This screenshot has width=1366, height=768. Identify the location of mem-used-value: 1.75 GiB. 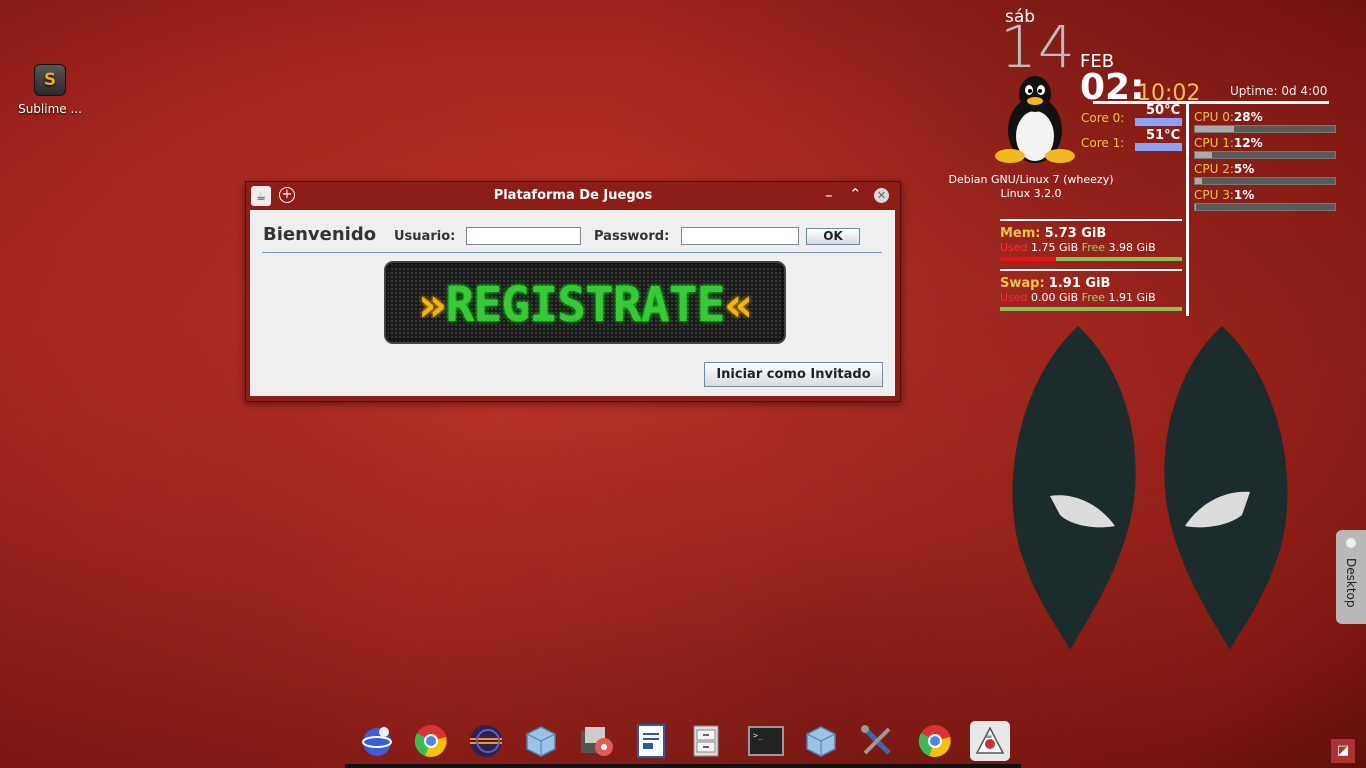
(1055, 247).